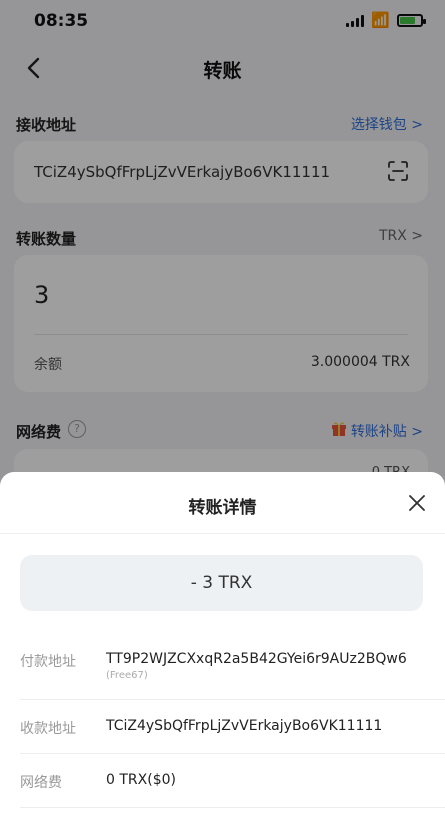 The image size is (445, 819). I want to click on payee-row: 收款地址 TCiZ4ySbQfFrpLjZvVErkajyBo6VK11111, so click(232, 727).